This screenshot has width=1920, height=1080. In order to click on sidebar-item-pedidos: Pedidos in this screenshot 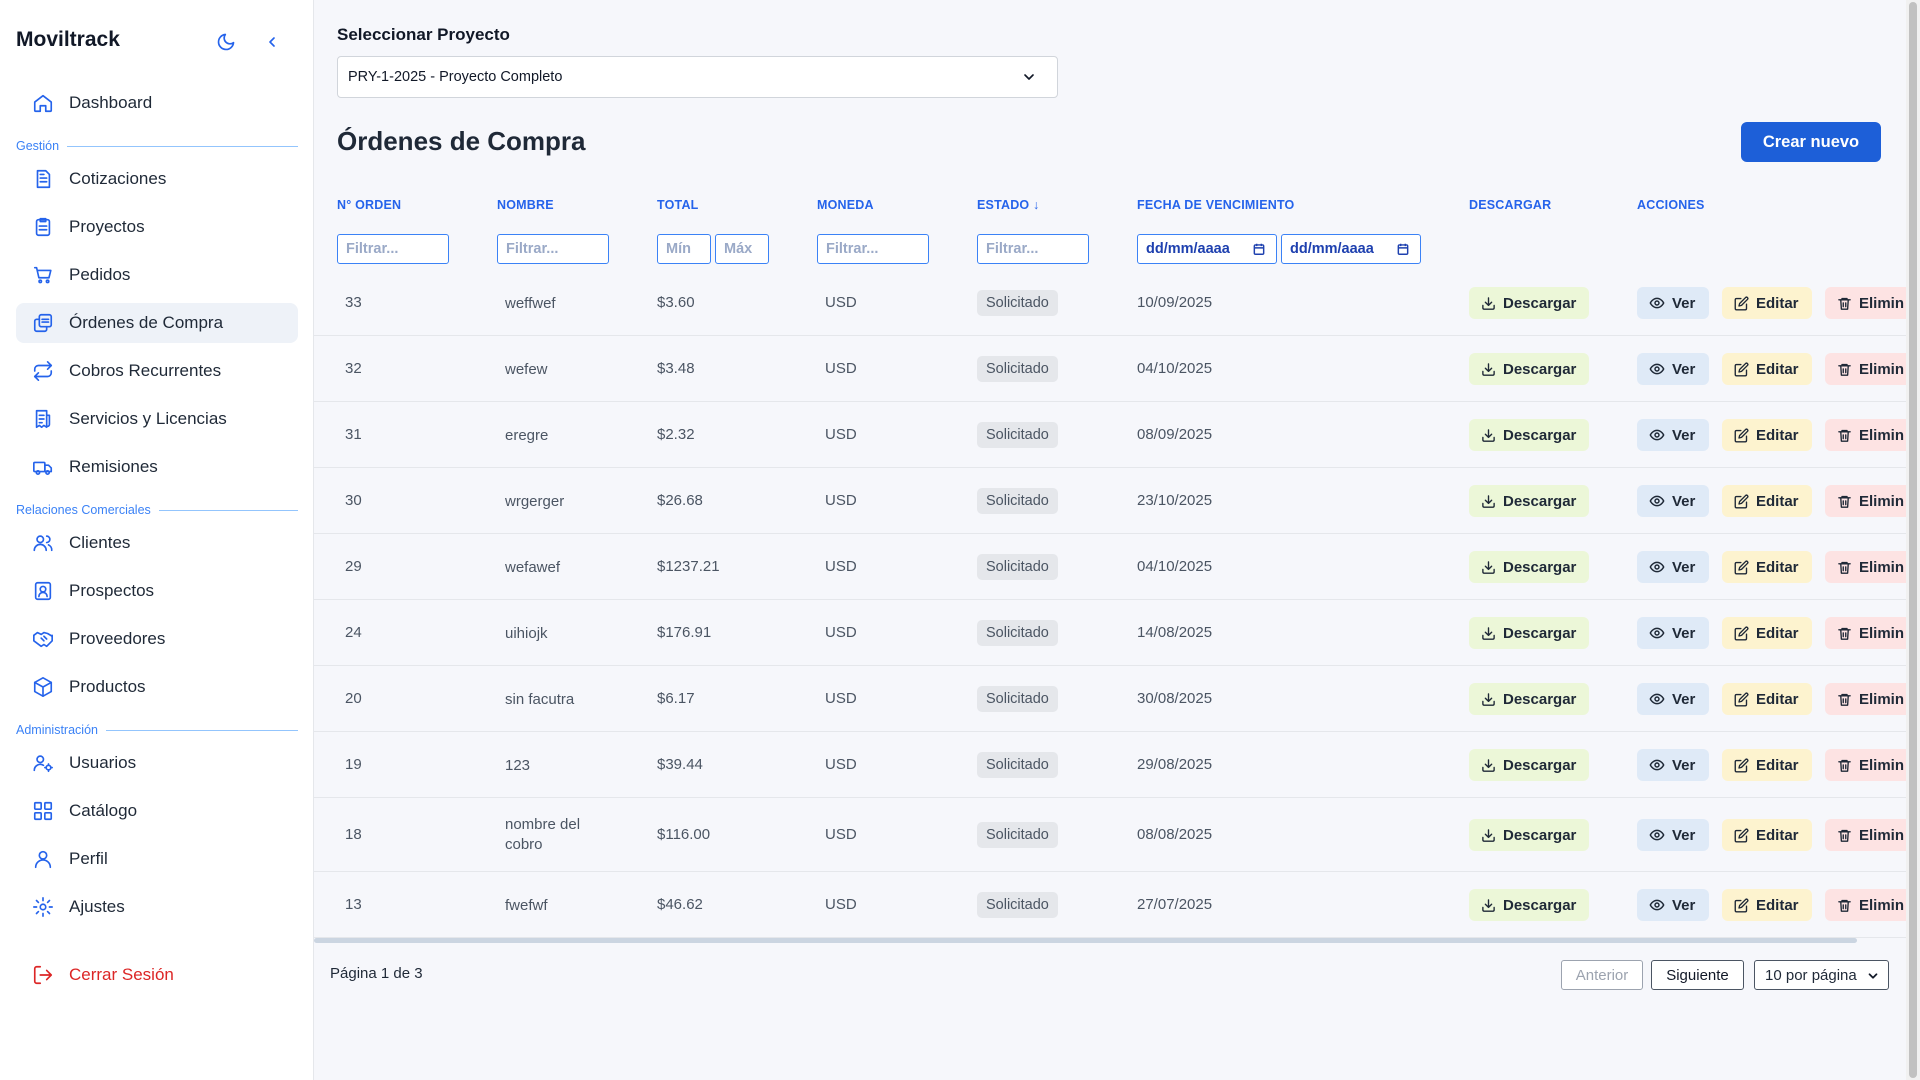, I will do `click(157, 275)`.